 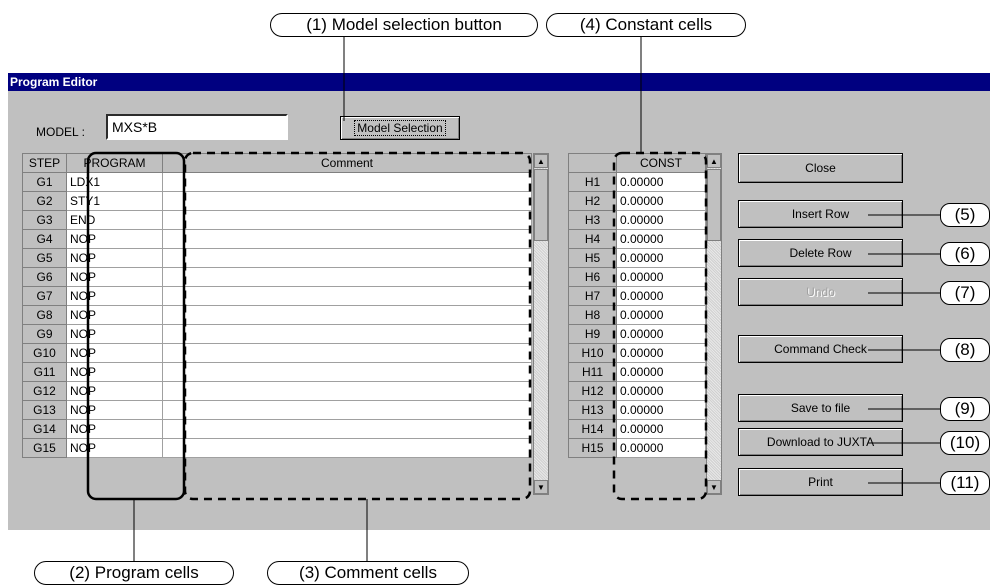 I want to click on program-cell: STY1, so click(x=114, y=201).